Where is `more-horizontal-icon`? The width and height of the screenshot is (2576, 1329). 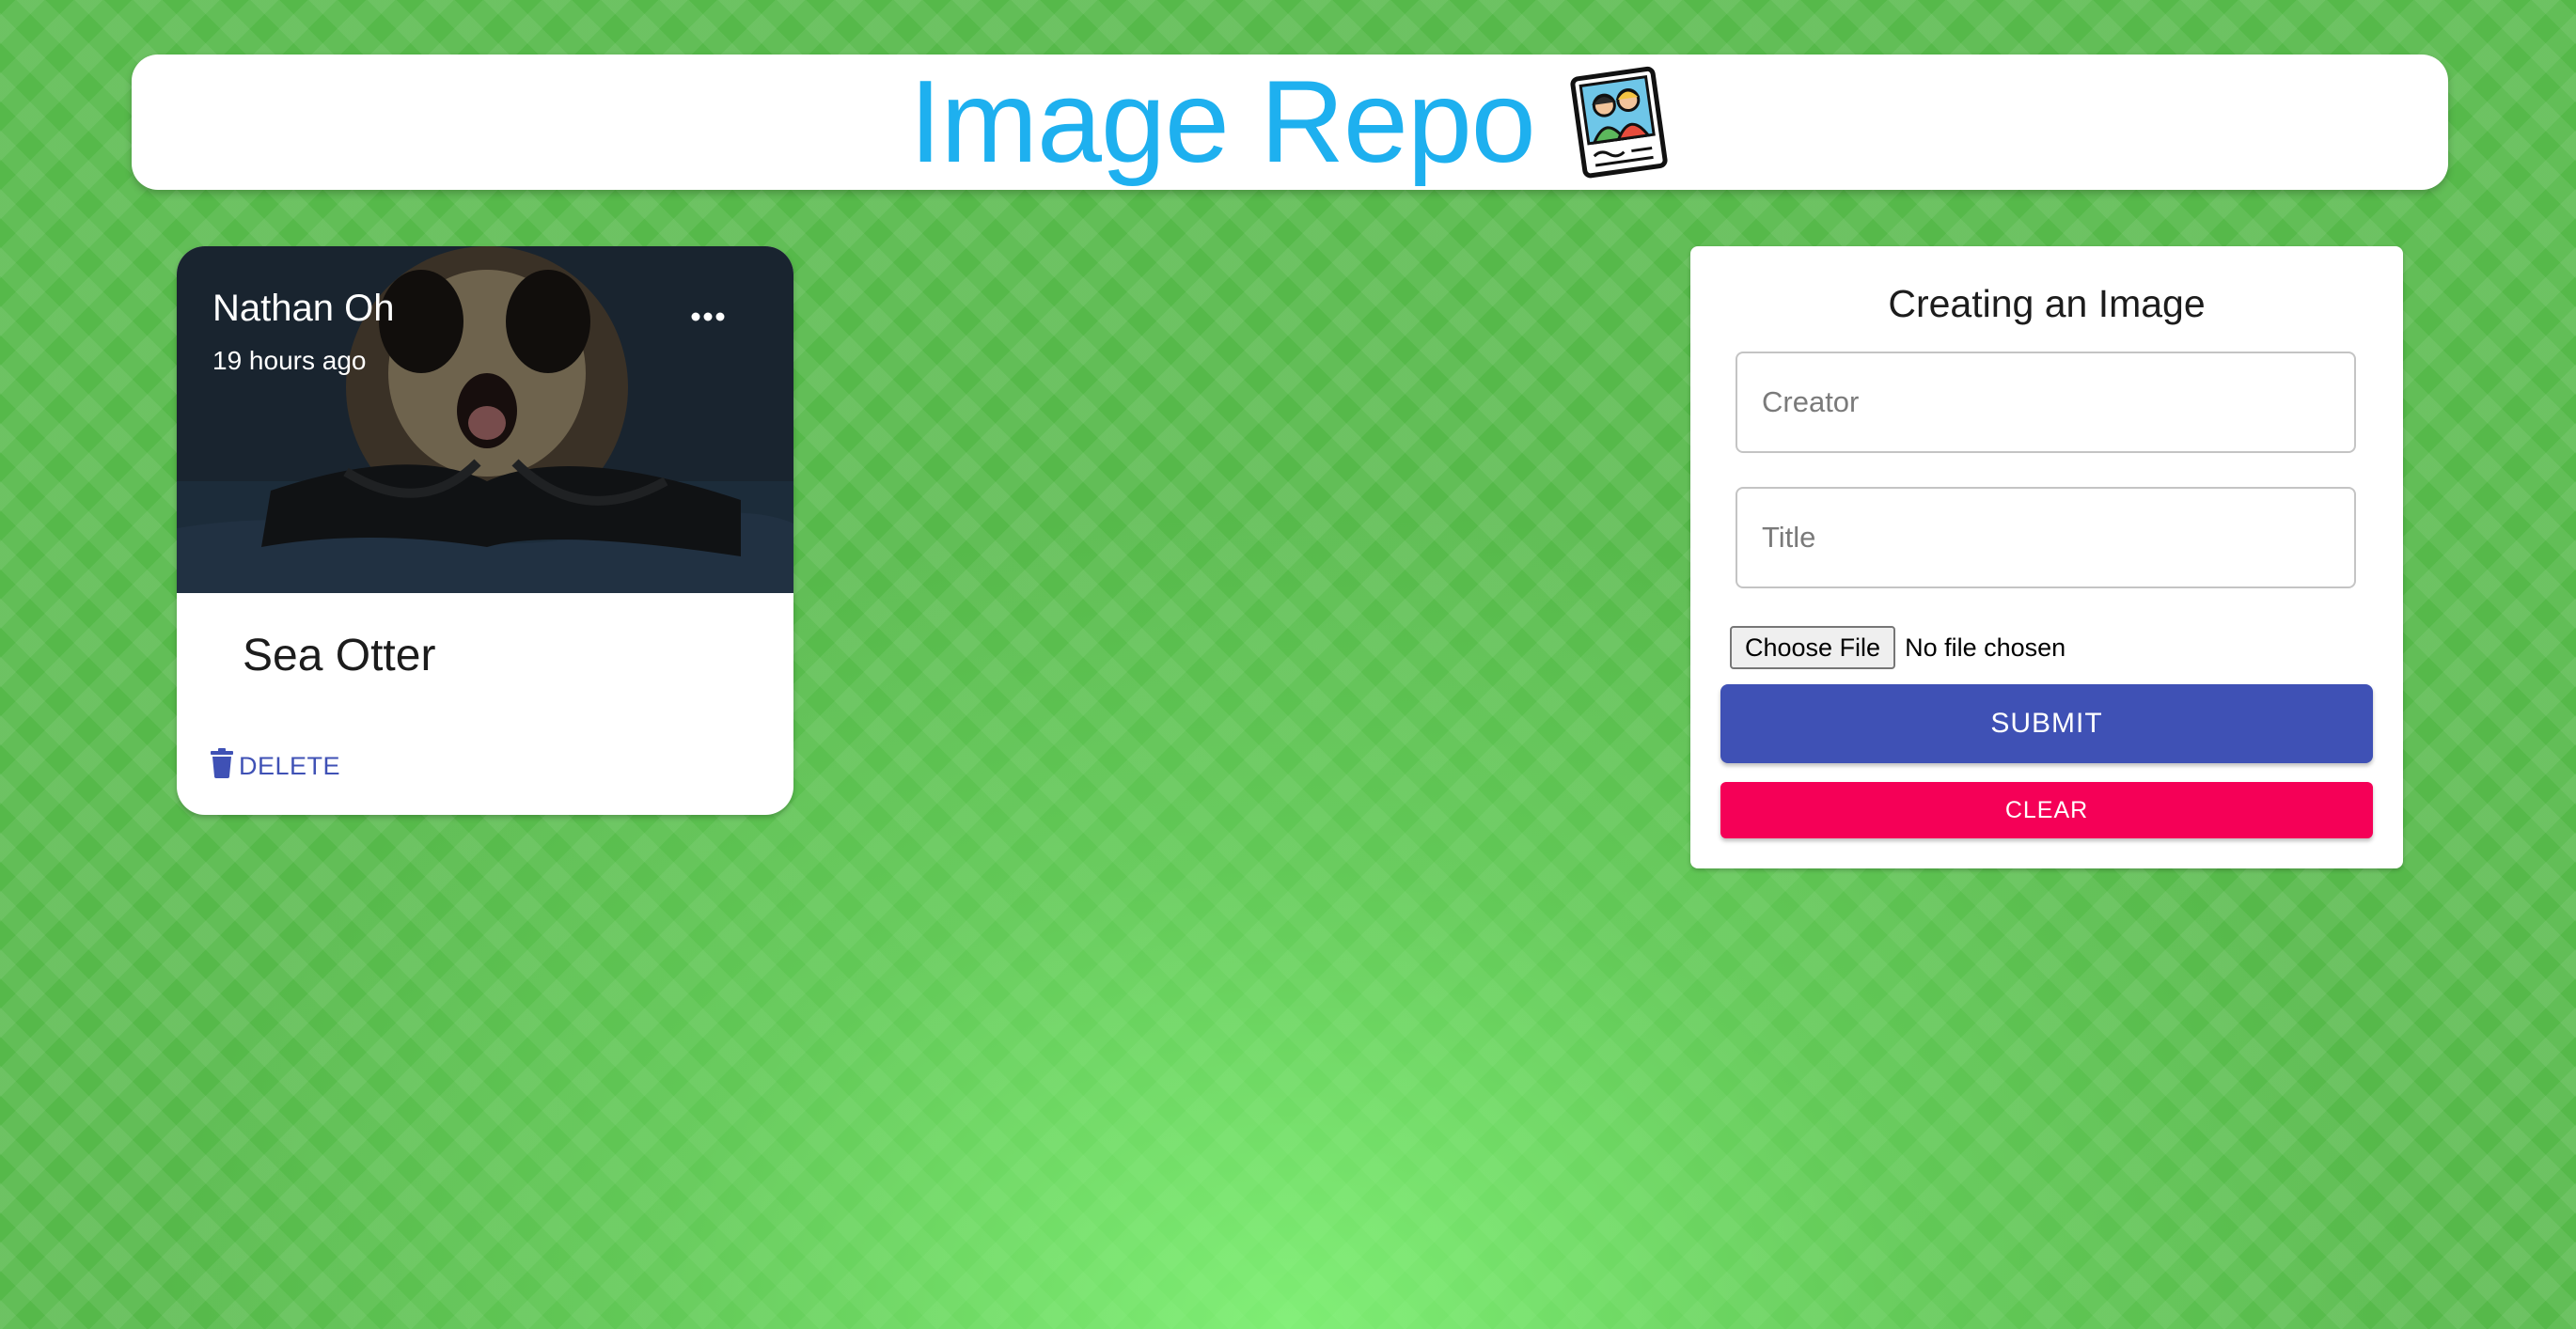 more-horizontal-icon is located at coordinates (708, 317).